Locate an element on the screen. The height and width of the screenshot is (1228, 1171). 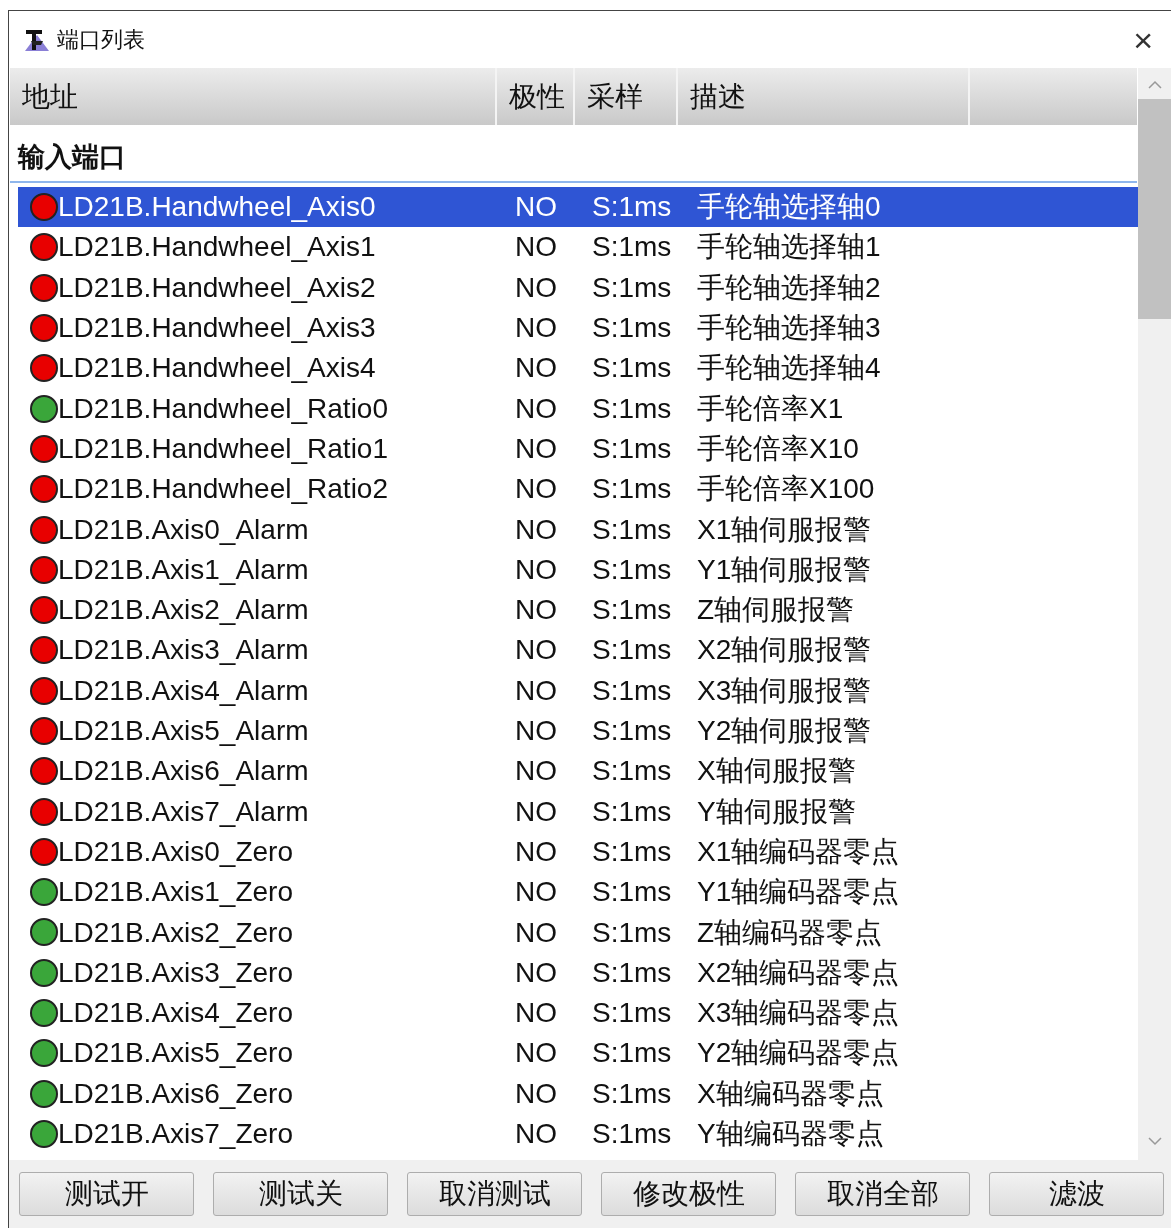
action-button: 取消全部 is located at coordinates (882, 1194).